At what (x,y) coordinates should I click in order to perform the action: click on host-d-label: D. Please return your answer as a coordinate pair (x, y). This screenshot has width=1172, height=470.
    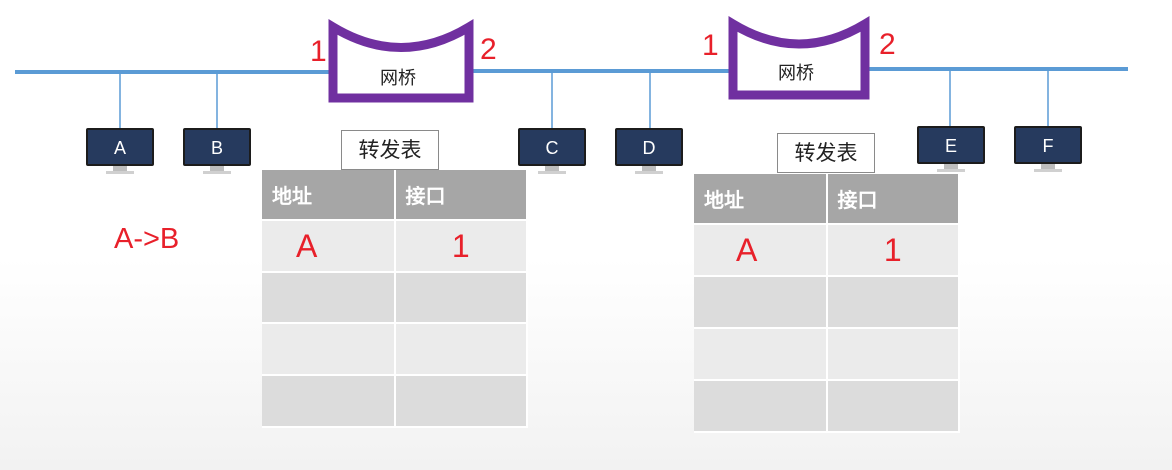
    Looking at the image, I should click on (649, 147).